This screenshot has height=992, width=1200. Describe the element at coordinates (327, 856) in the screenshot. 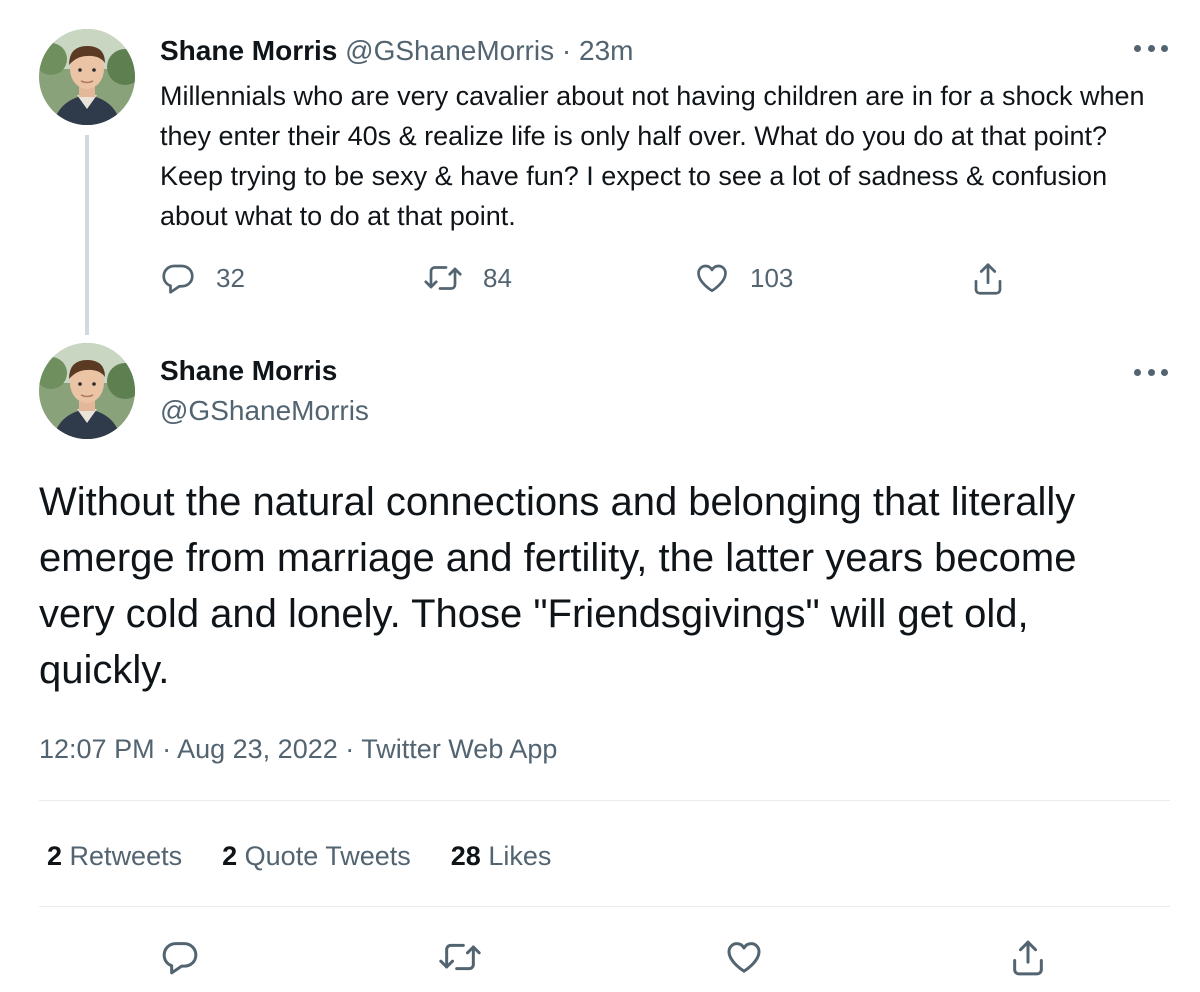

I see `quote-tweets-label: Quote Tweets` at that location.